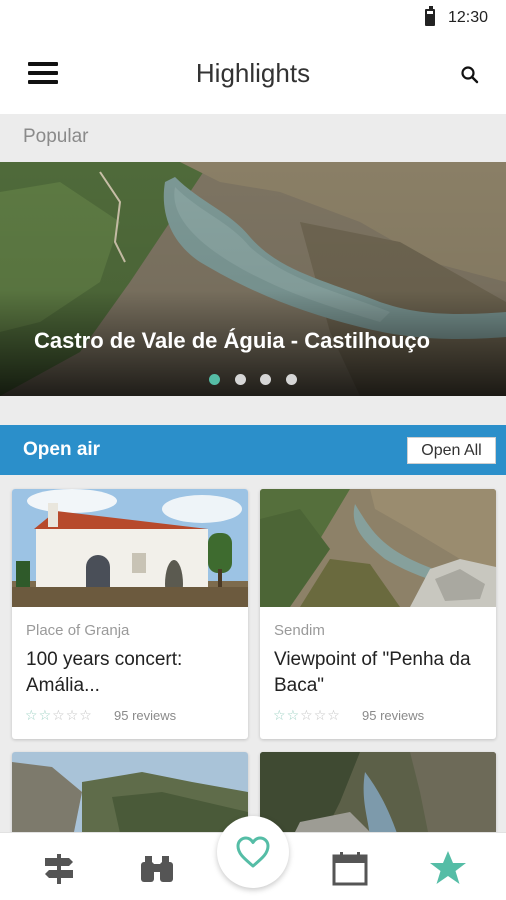  Describe the element at coordinates (299, 630) in the screenshot. I see `card-place: Sendim` at that location.